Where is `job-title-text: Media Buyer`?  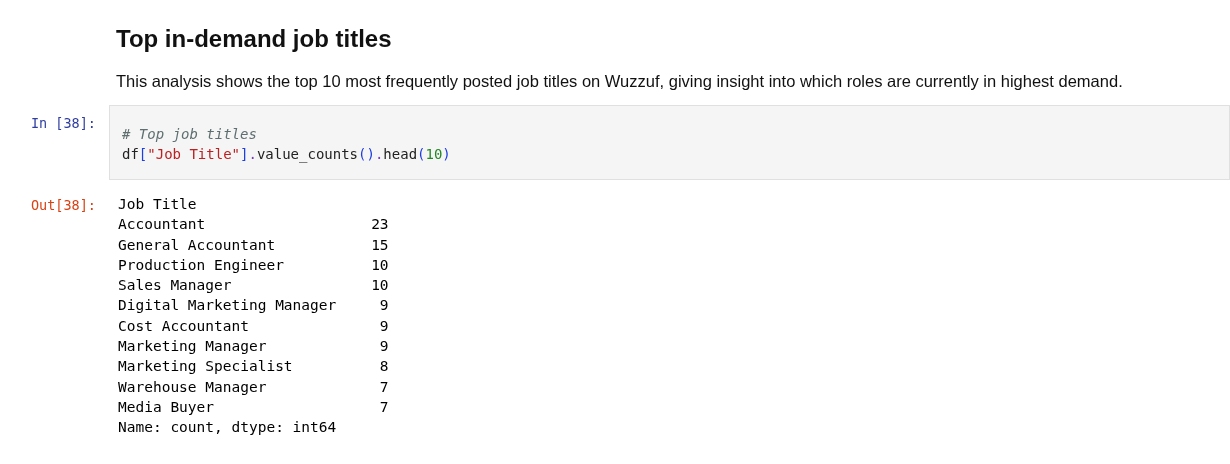 job-title-text: Media Buyer is located at coordinates (167, 407).